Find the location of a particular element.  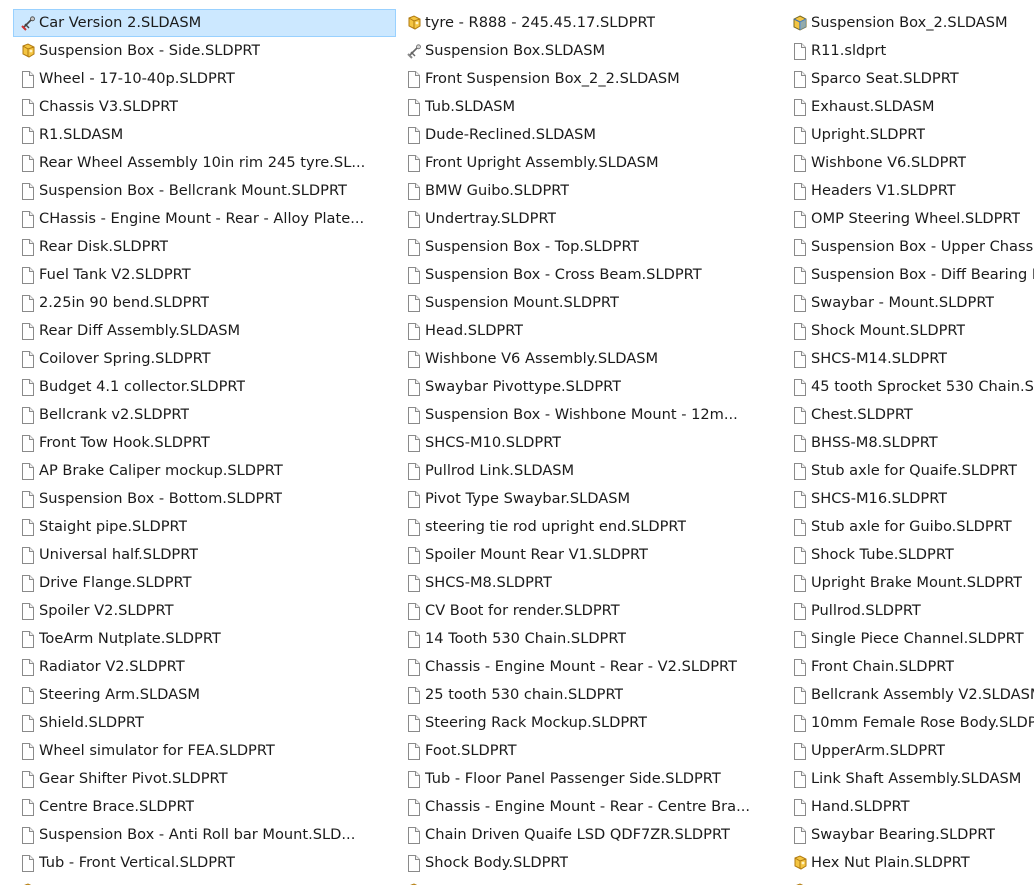

file-item: Front Suspension Box_2_2.SLDASM is located at coordinates (590, 79).